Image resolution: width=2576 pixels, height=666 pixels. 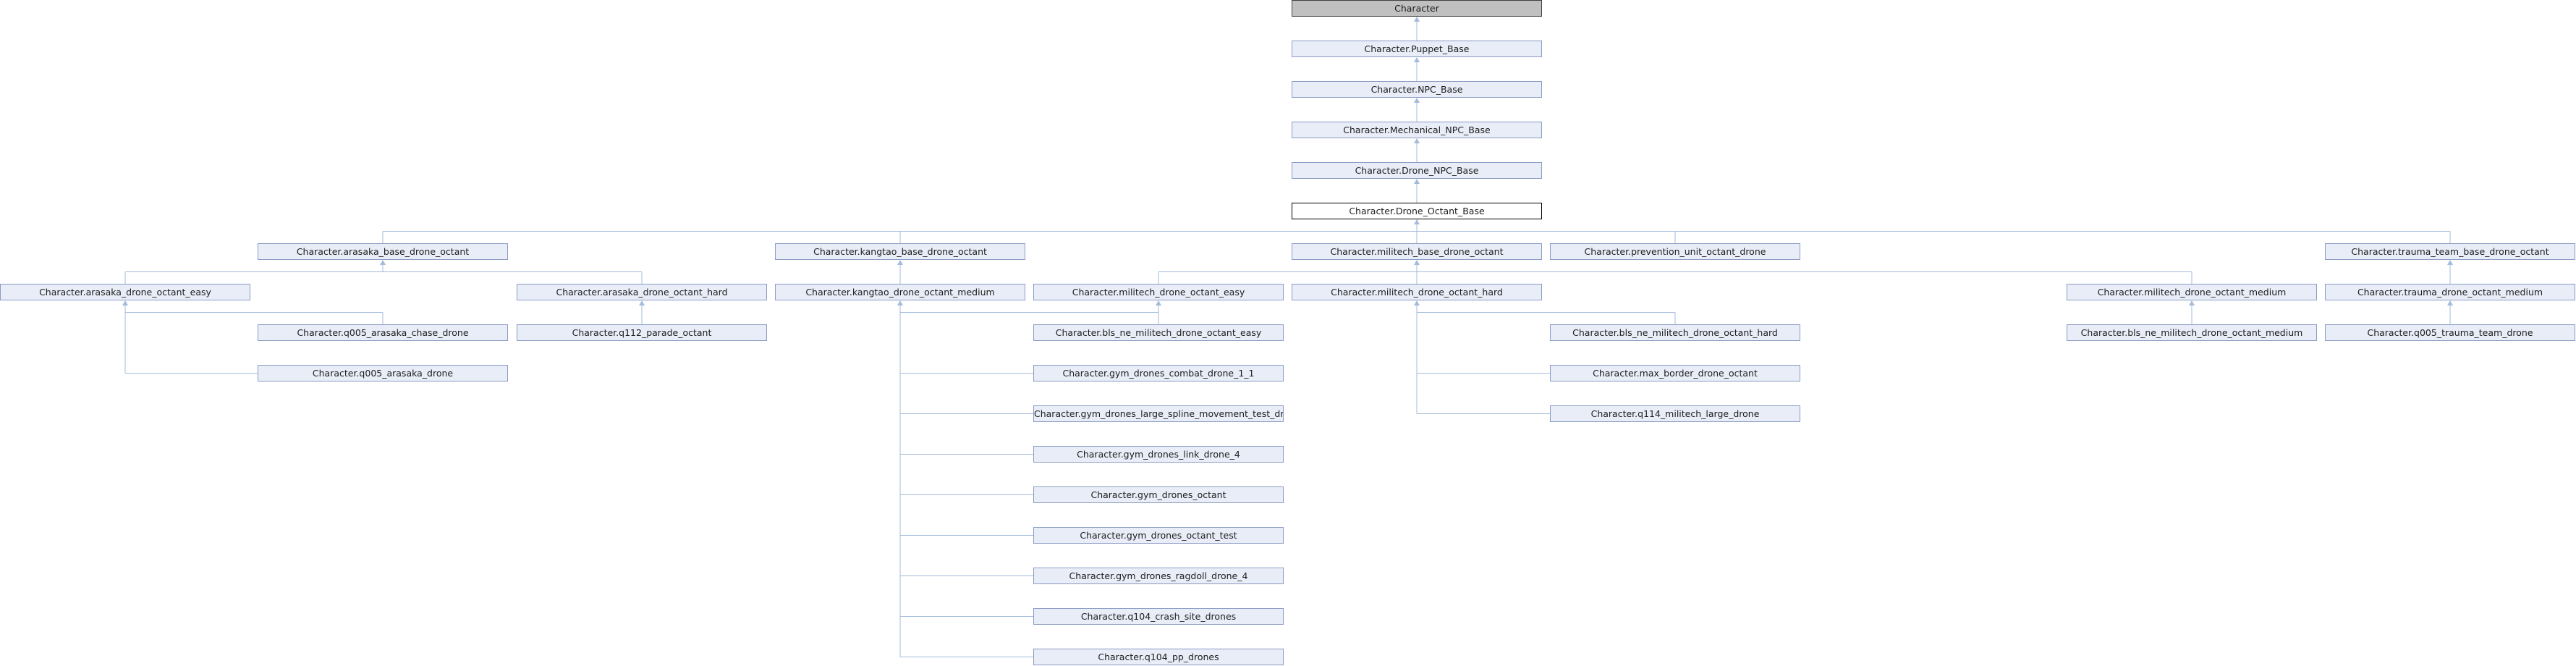 What do you see at coordinates (2450, 332) in the screenshot?
I see `class-node-q005-trauma-team-drone: Character.q005_trauma_team_drone` at bounding box center [2450, 332].